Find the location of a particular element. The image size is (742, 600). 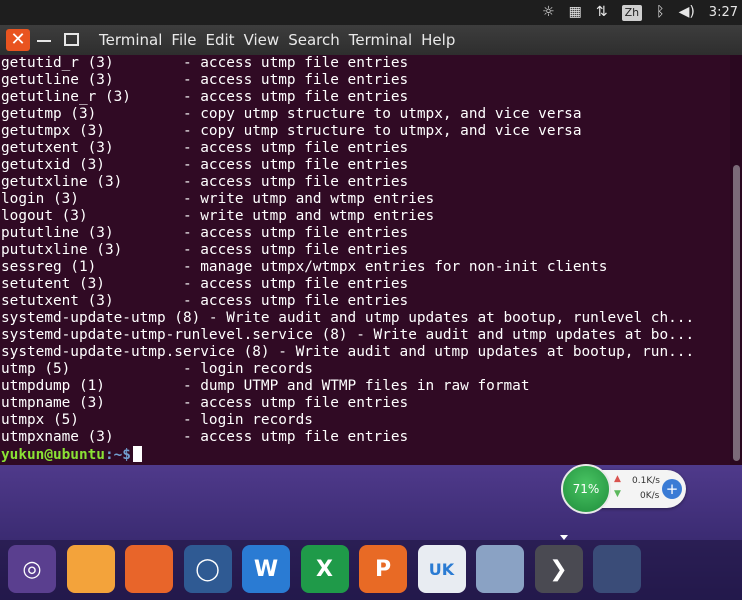

wps-spreadsheet-icon: X is located at coordinates (324, 569).